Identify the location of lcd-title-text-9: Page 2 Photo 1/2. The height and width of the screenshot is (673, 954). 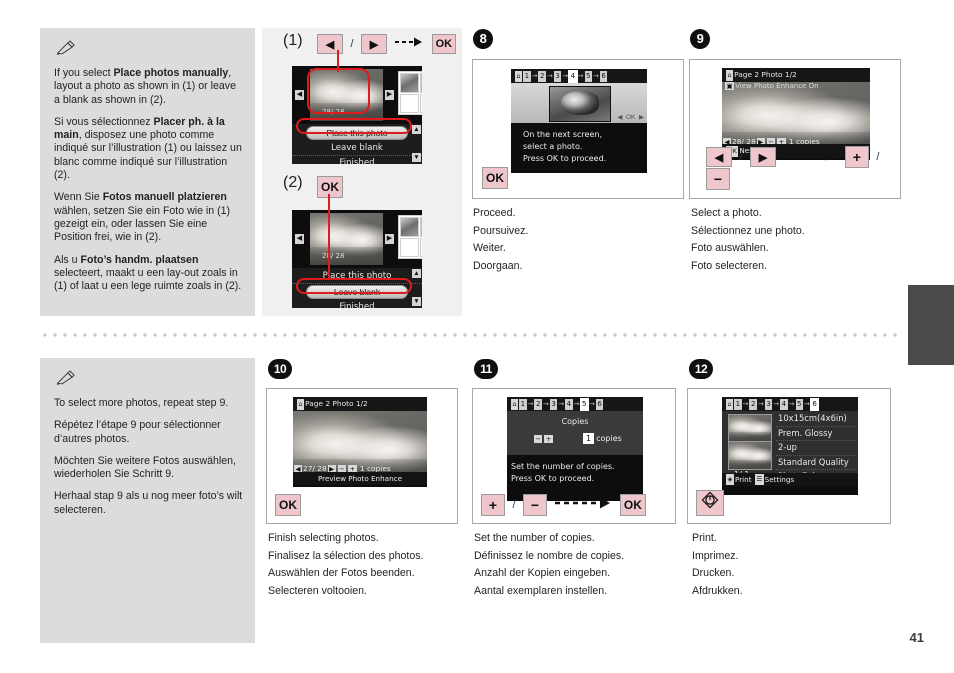
(765, 74).